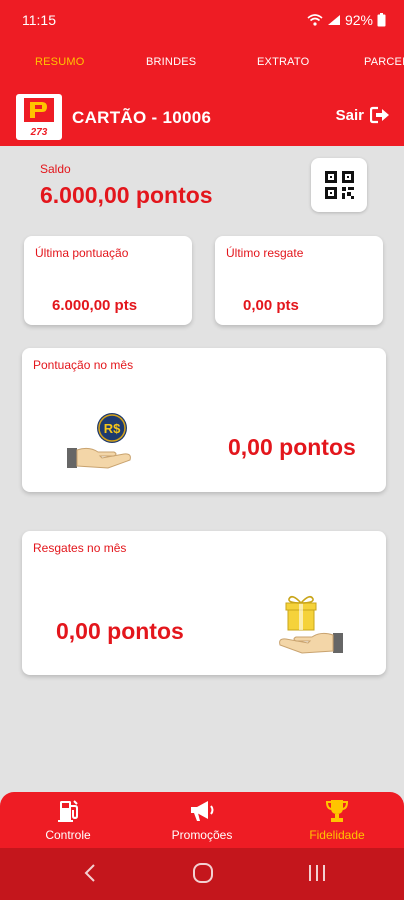 The height and width of the screenshot is (900, 404). I want to click on tab-resumo: RESUMO, so click(59, 62).